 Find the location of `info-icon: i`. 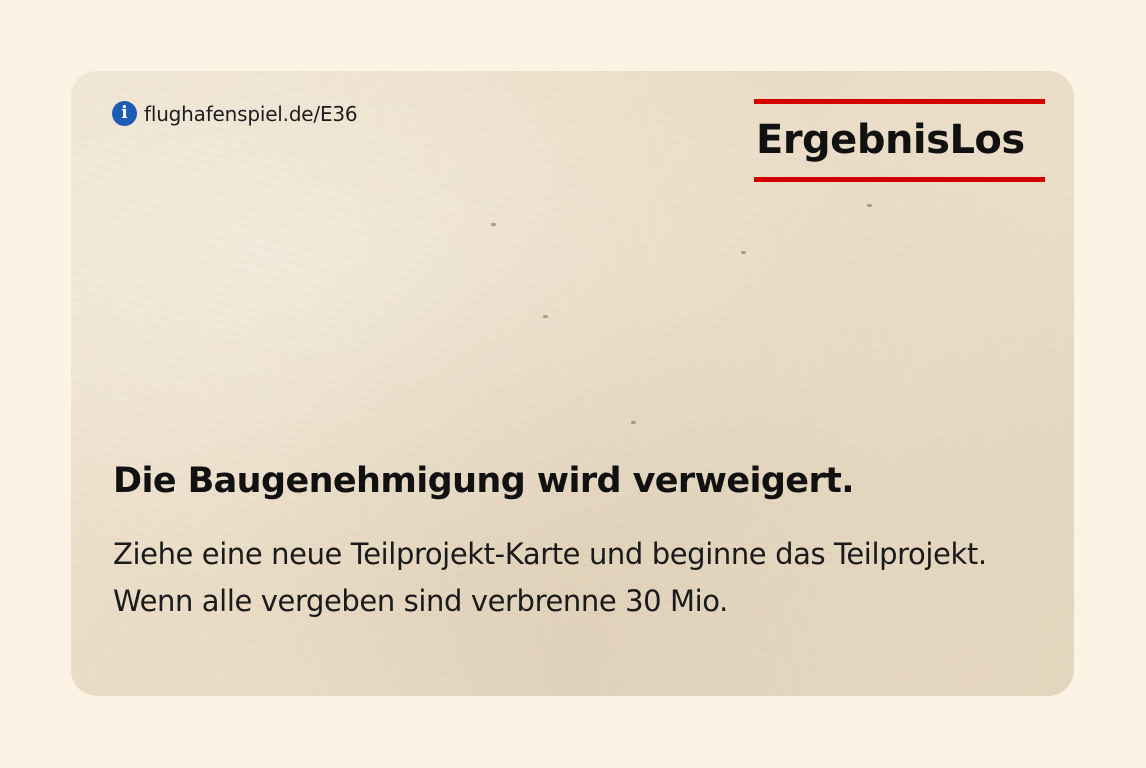

info-icon: i is located at coordinates (124, 113).